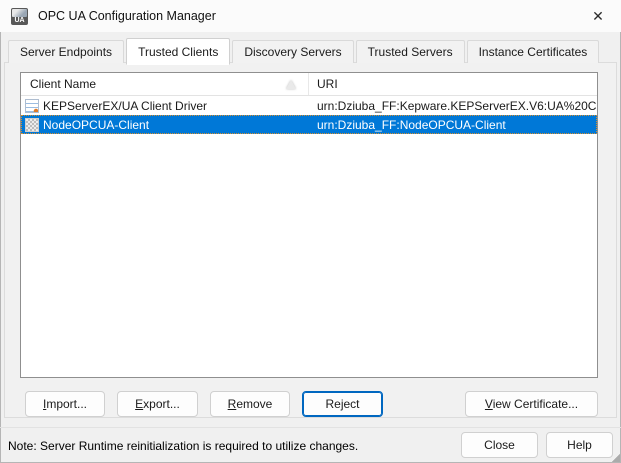  Describe the element at coordinates (598, 16) in the screenshot. I see `close-icon: ✕` at that location.